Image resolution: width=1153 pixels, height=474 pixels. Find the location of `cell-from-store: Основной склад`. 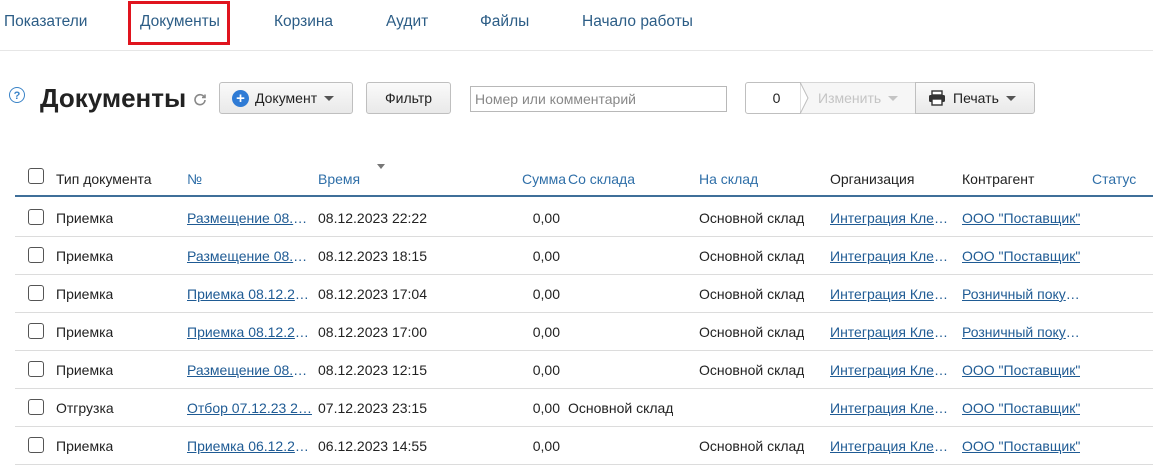

cell-from-store: Основной склад is located at coordinates (621, 408).